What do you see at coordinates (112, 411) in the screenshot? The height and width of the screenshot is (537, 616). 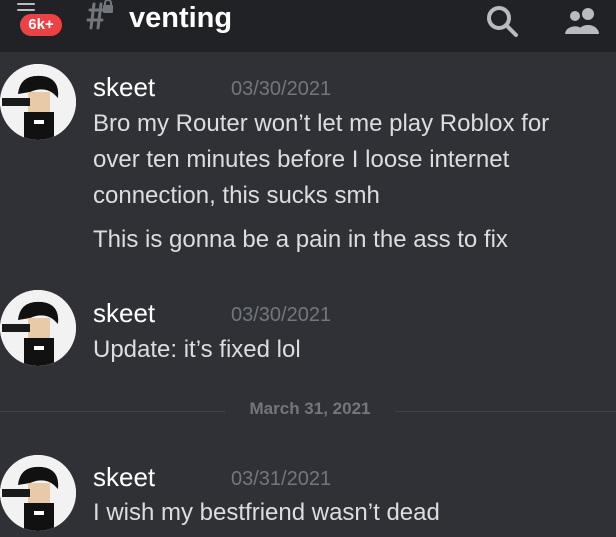 I see `divider-line-left` at bounding box center [112, 411].